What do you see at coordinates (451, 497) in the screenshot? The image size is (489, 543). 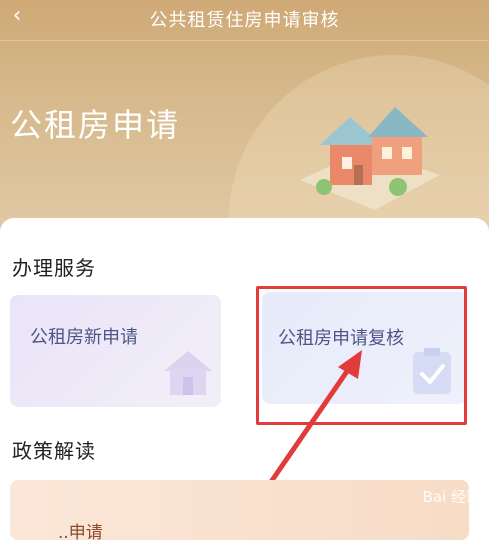 I see `watermark-logo: Bai 经验` at bounding box center [451, 497].